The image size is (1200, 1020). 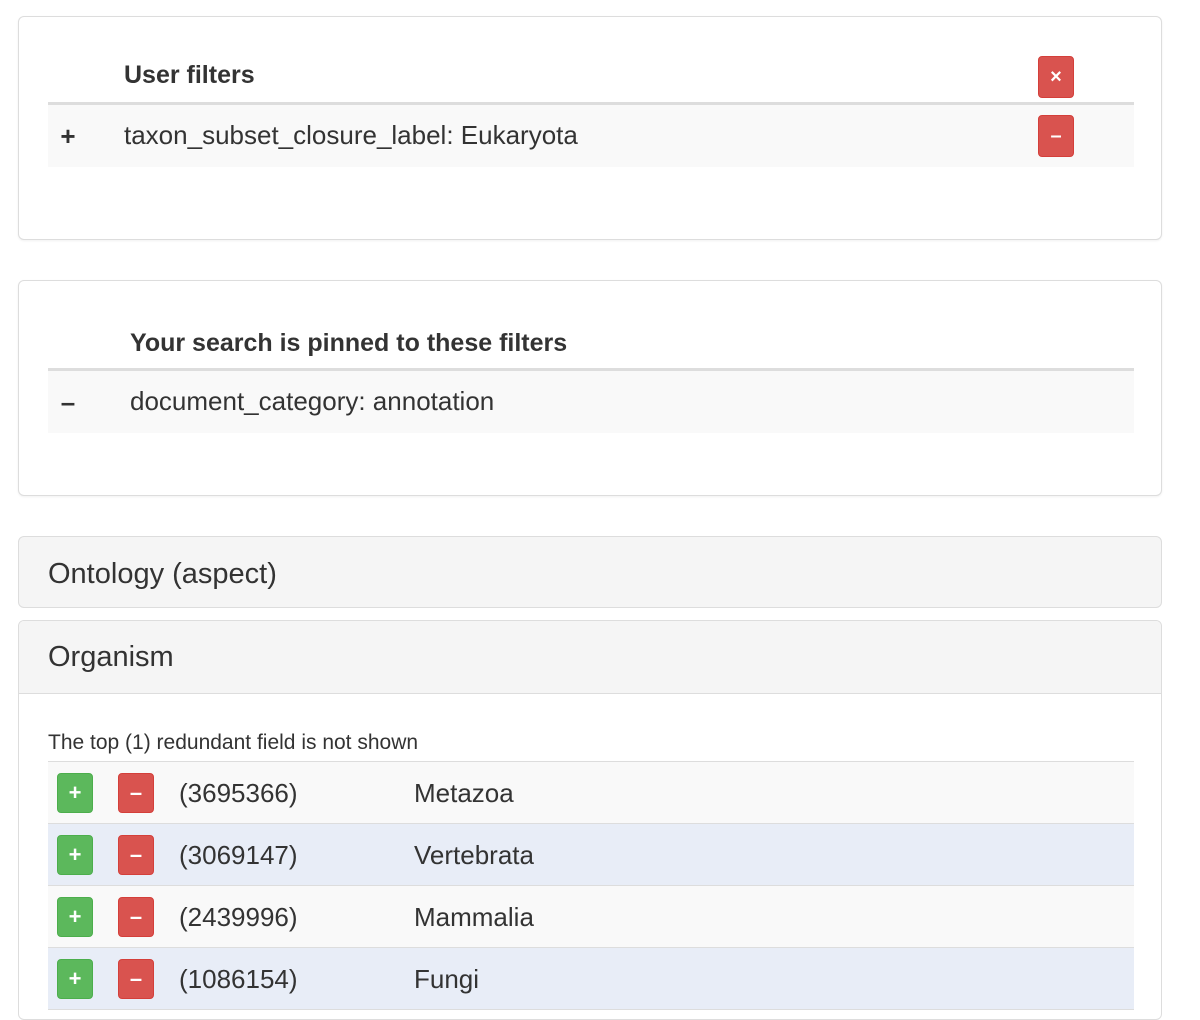 I want to click on facet-row: + – (2439996) Mammalia, so click(x=591, y=917).